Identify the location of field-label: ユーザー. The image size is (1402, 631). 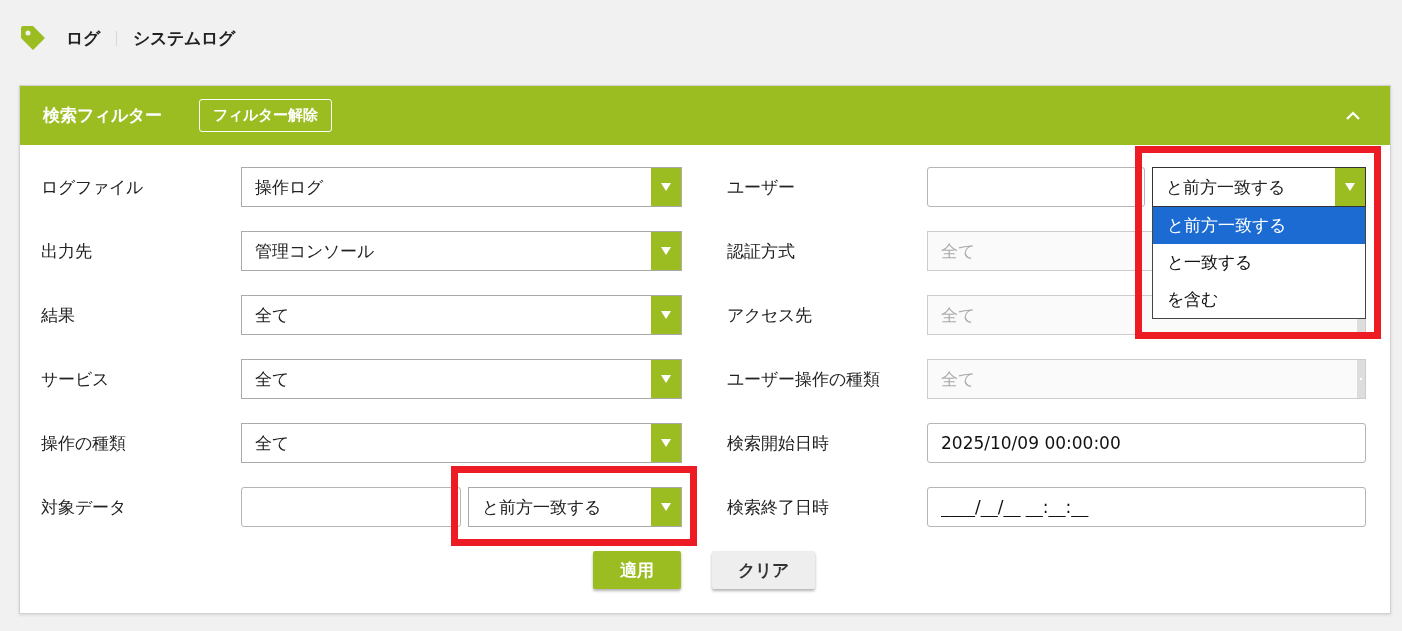
(761, 187).